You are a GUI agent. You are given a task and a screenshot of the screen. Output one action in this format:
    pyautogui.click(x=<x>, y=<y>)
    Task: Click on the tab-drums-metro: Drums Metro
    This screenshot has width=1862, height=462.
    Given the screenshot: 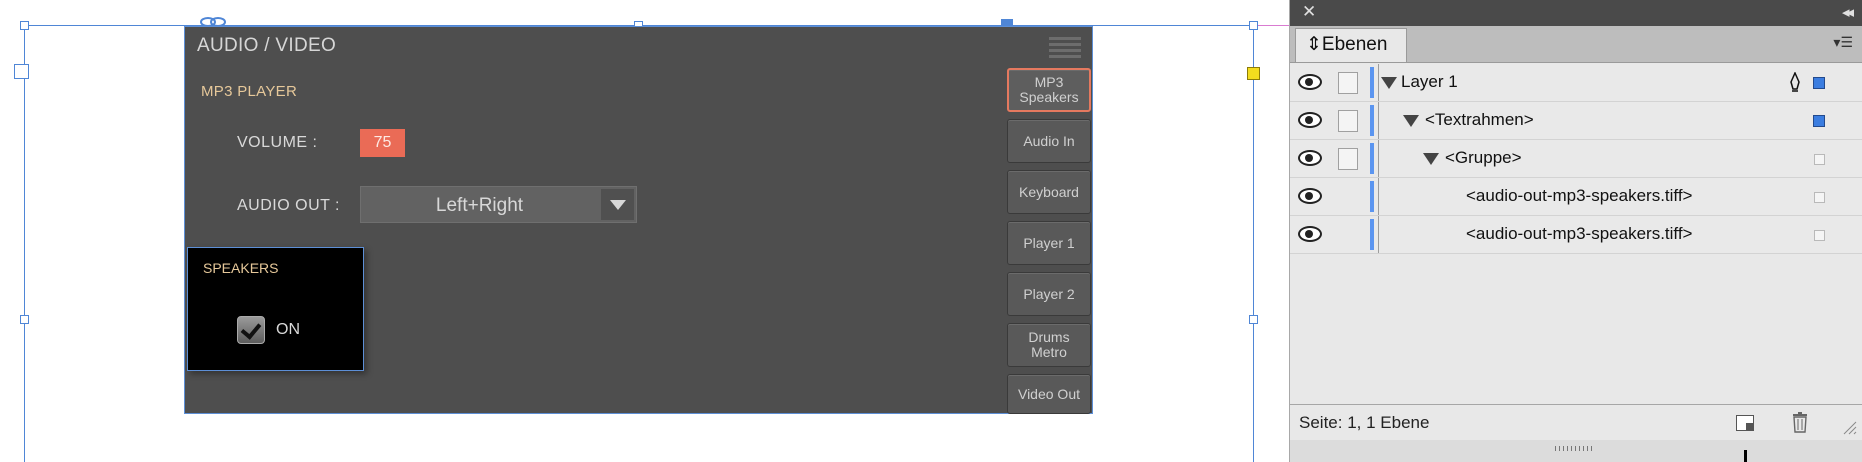 What is the action you would take?
    pyautogui.click(x=1049, y=345)
    